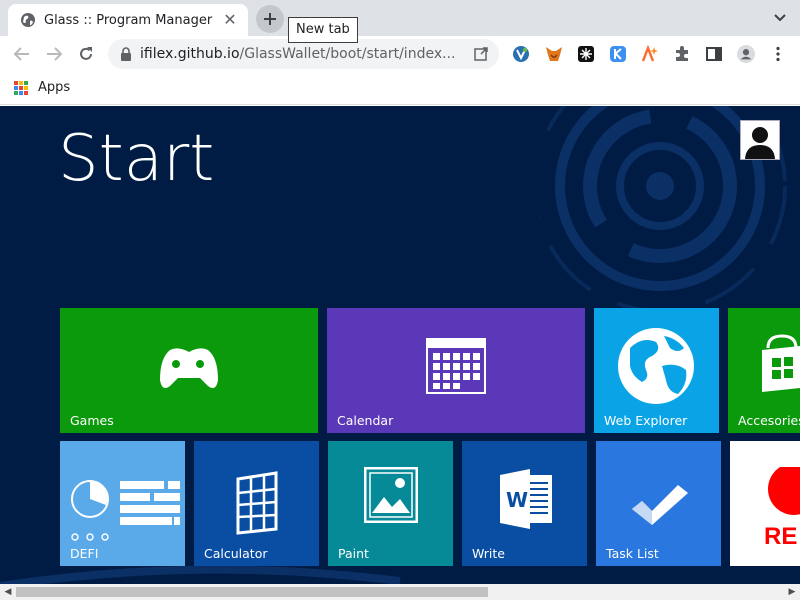  What do you see at coordinates (136, 159) in the screenshot?
I see `page-title: Start` at bounding box center [136, 159].